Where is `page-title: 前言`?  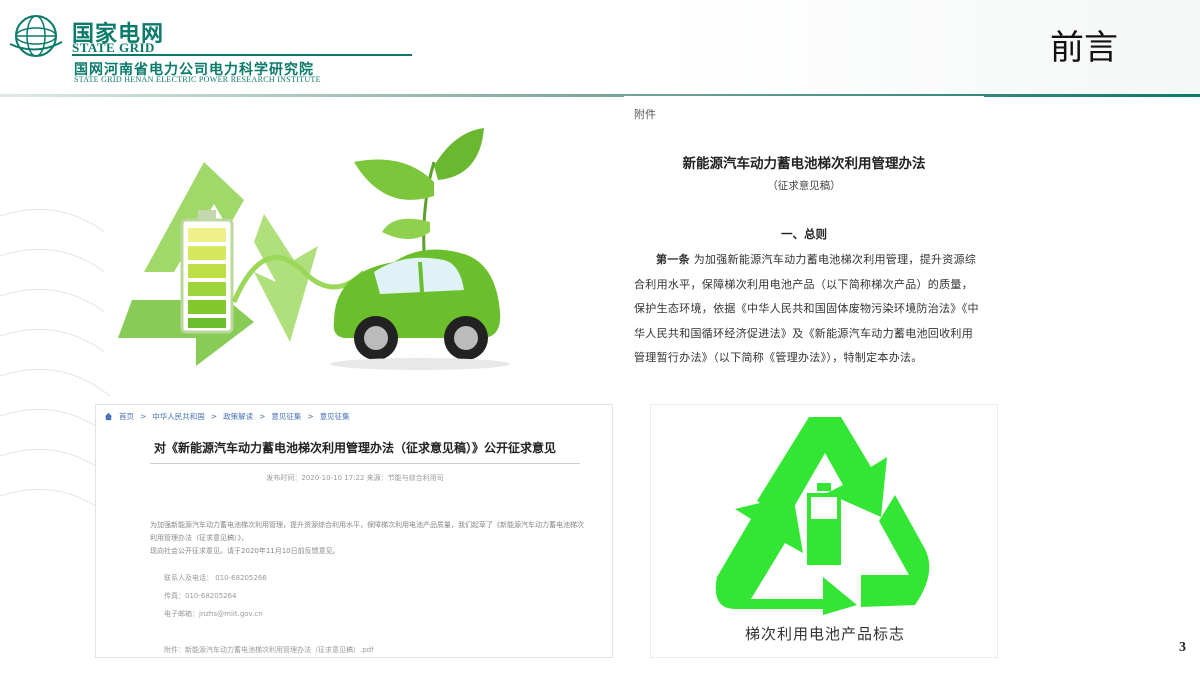
page-title: 前言 is located at coordinates (1084, 48).